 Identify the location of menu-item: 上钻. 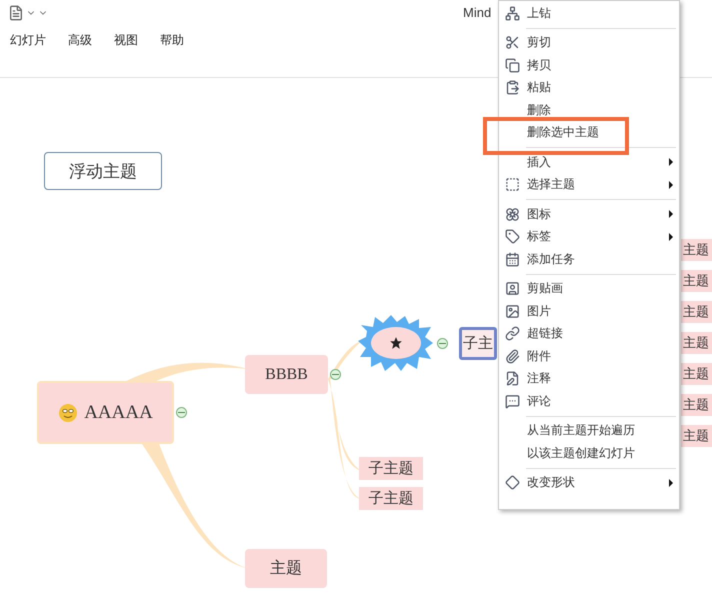
(589, 13).